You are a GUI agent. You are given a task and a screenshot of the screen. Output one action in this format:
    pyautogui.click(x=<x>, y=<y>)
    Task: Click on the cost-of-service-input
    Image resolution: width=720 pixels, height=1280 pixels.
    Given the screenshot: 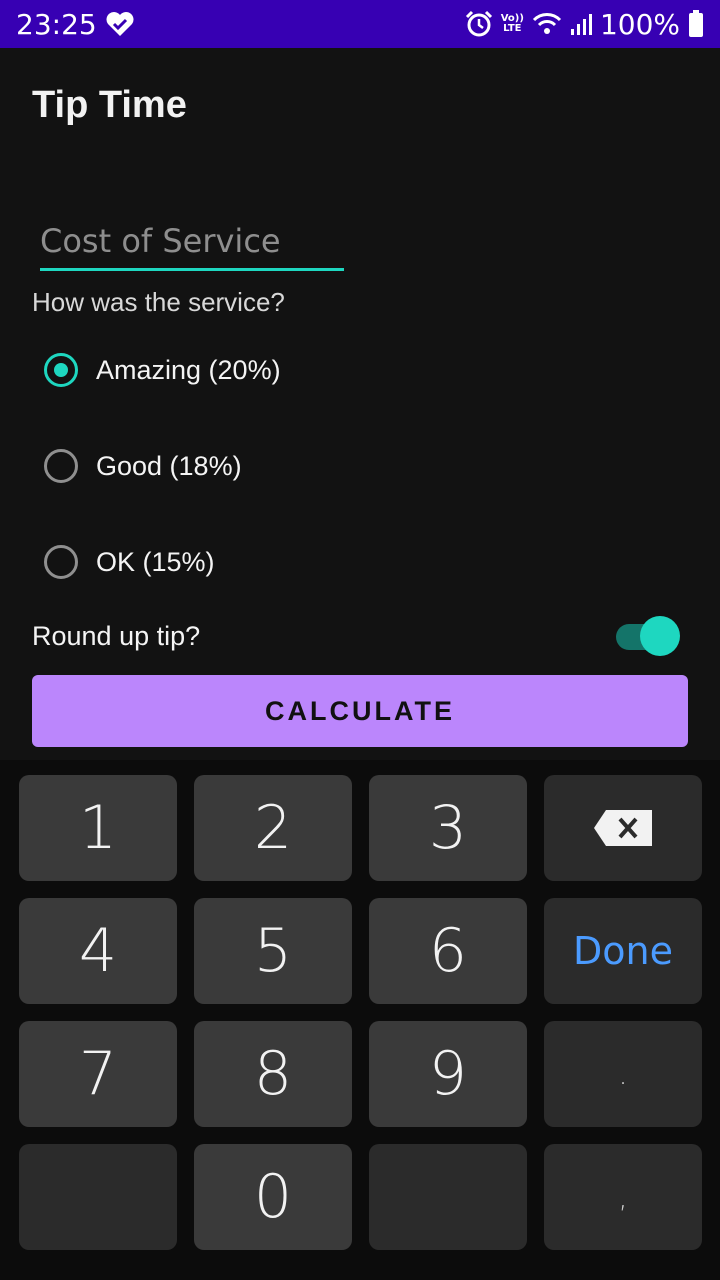 What is the action you would take?
    pyautogui.click(x=192, y=242)
    